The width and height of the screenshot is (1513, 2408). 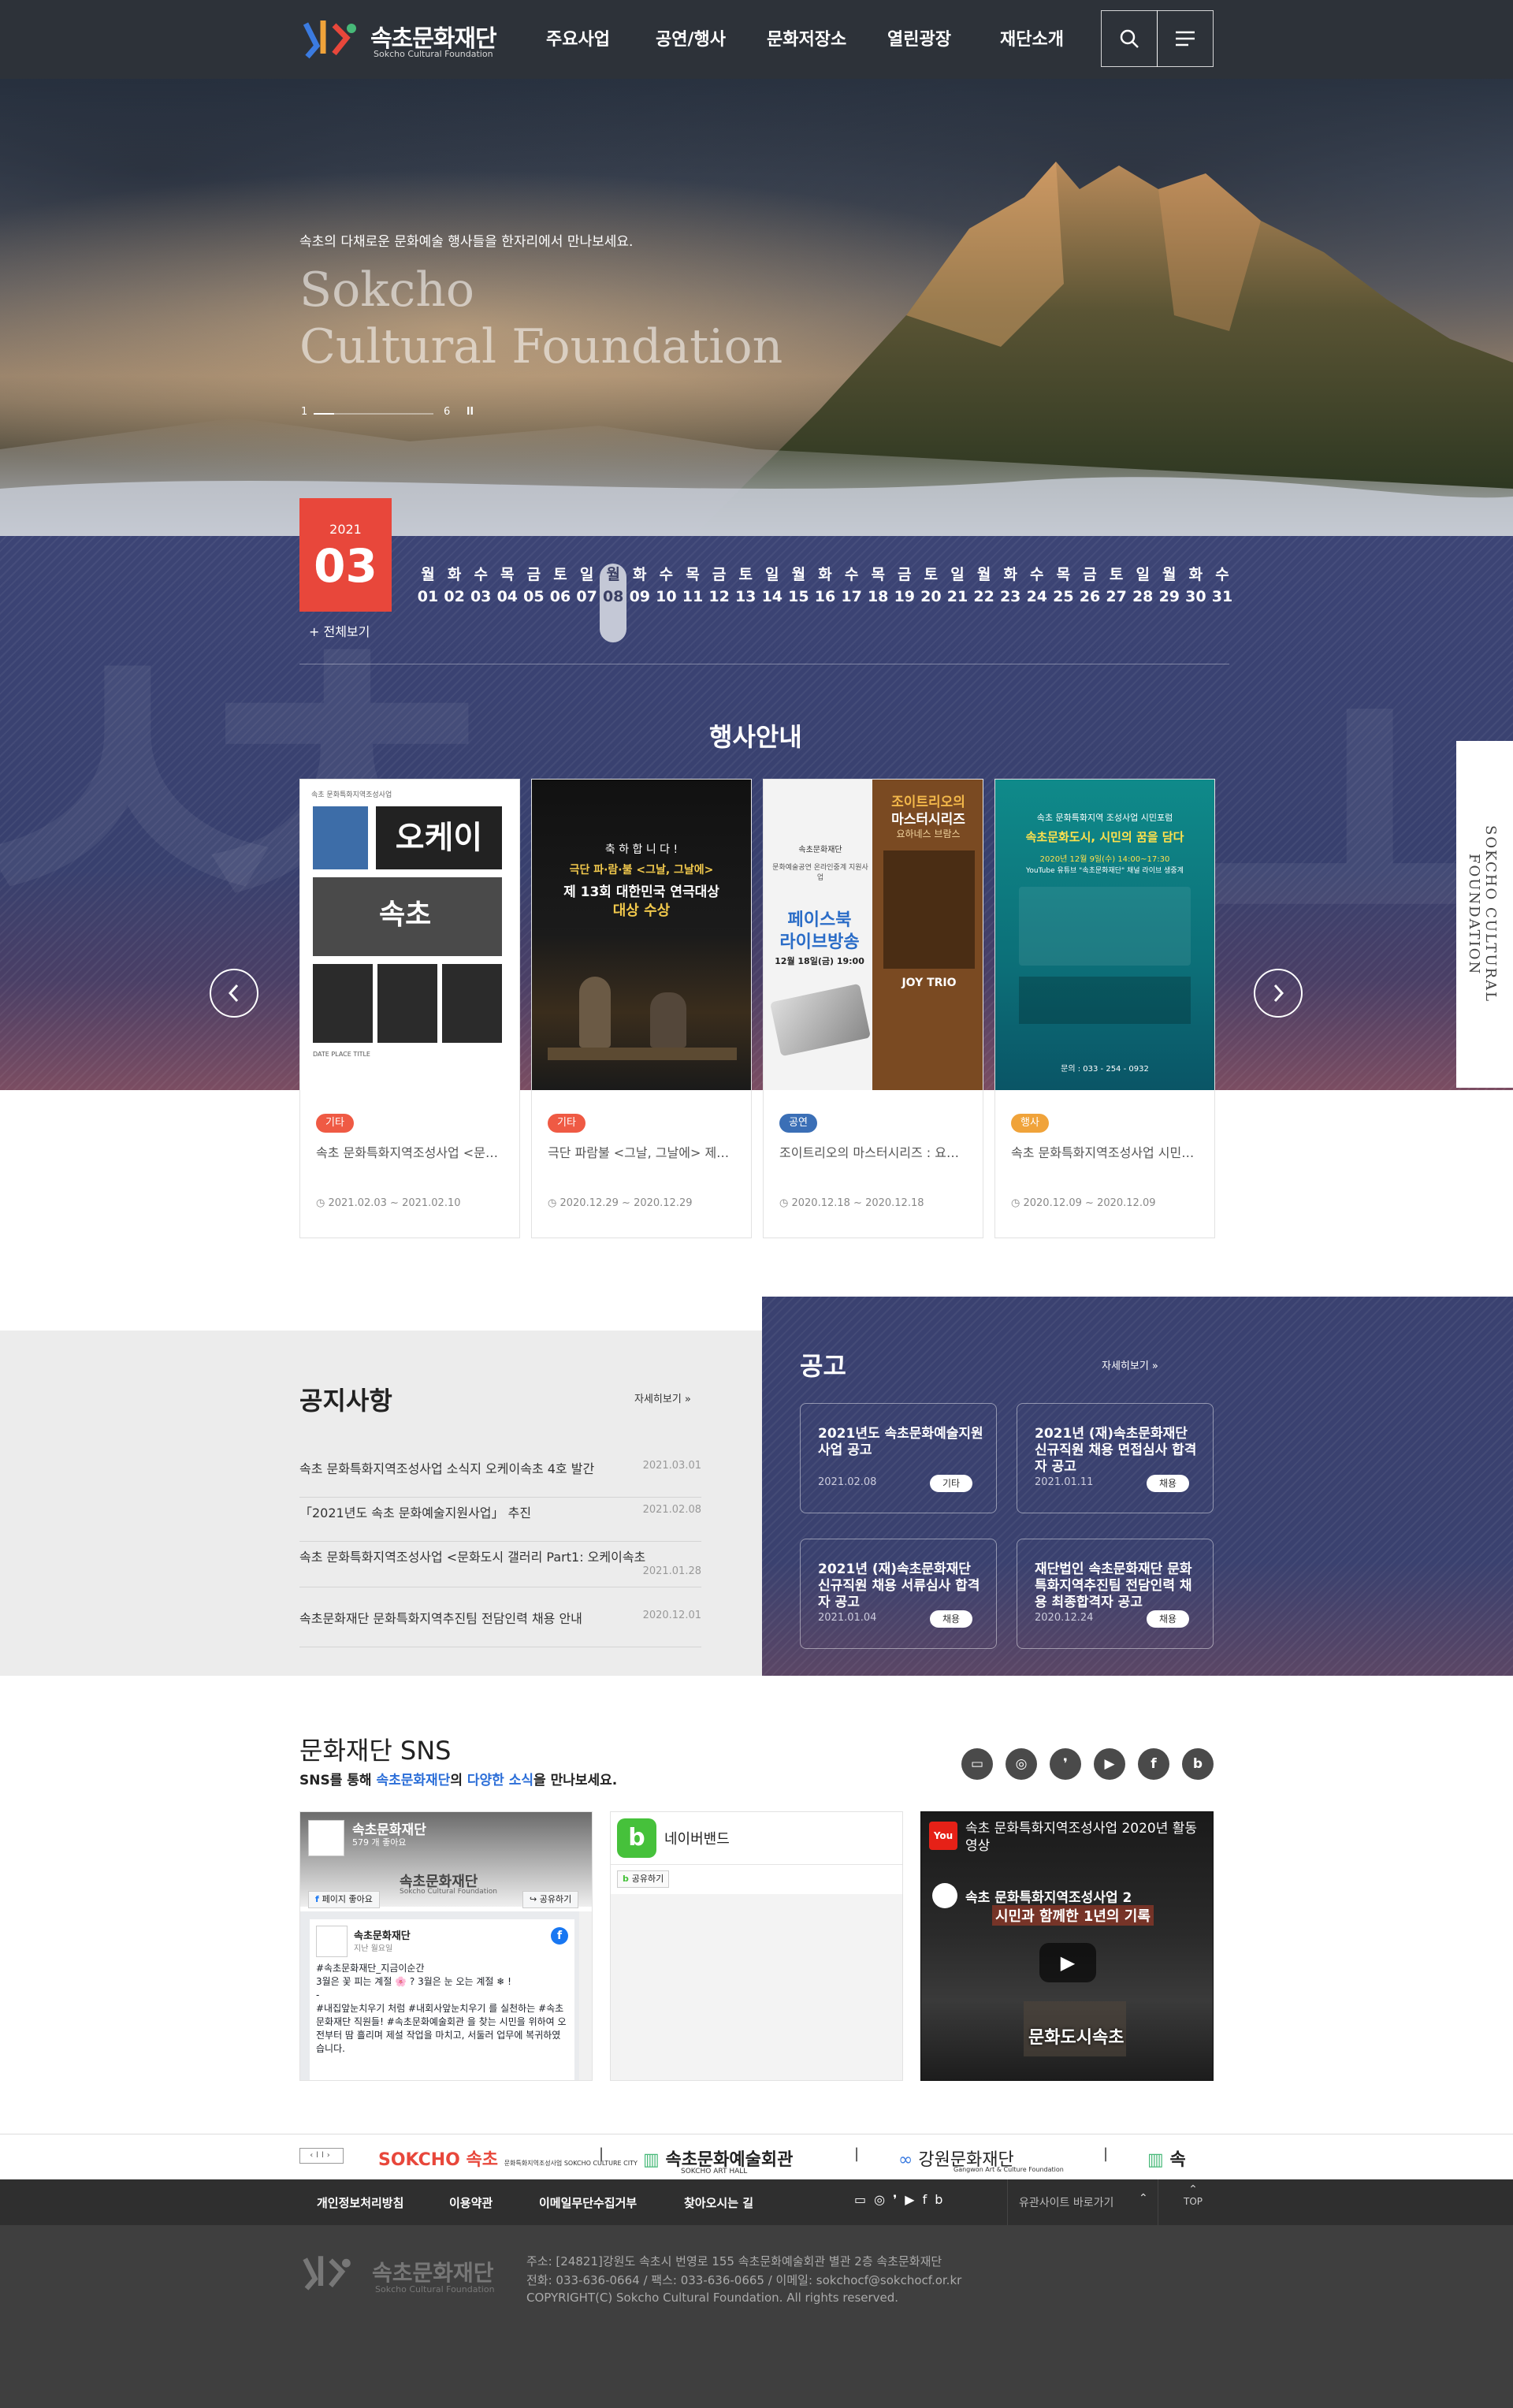 I want to click on youtube-video-title: 속초 문화특화지역조성사업 2020년 활동영상, so click(x=1083, y=1837).